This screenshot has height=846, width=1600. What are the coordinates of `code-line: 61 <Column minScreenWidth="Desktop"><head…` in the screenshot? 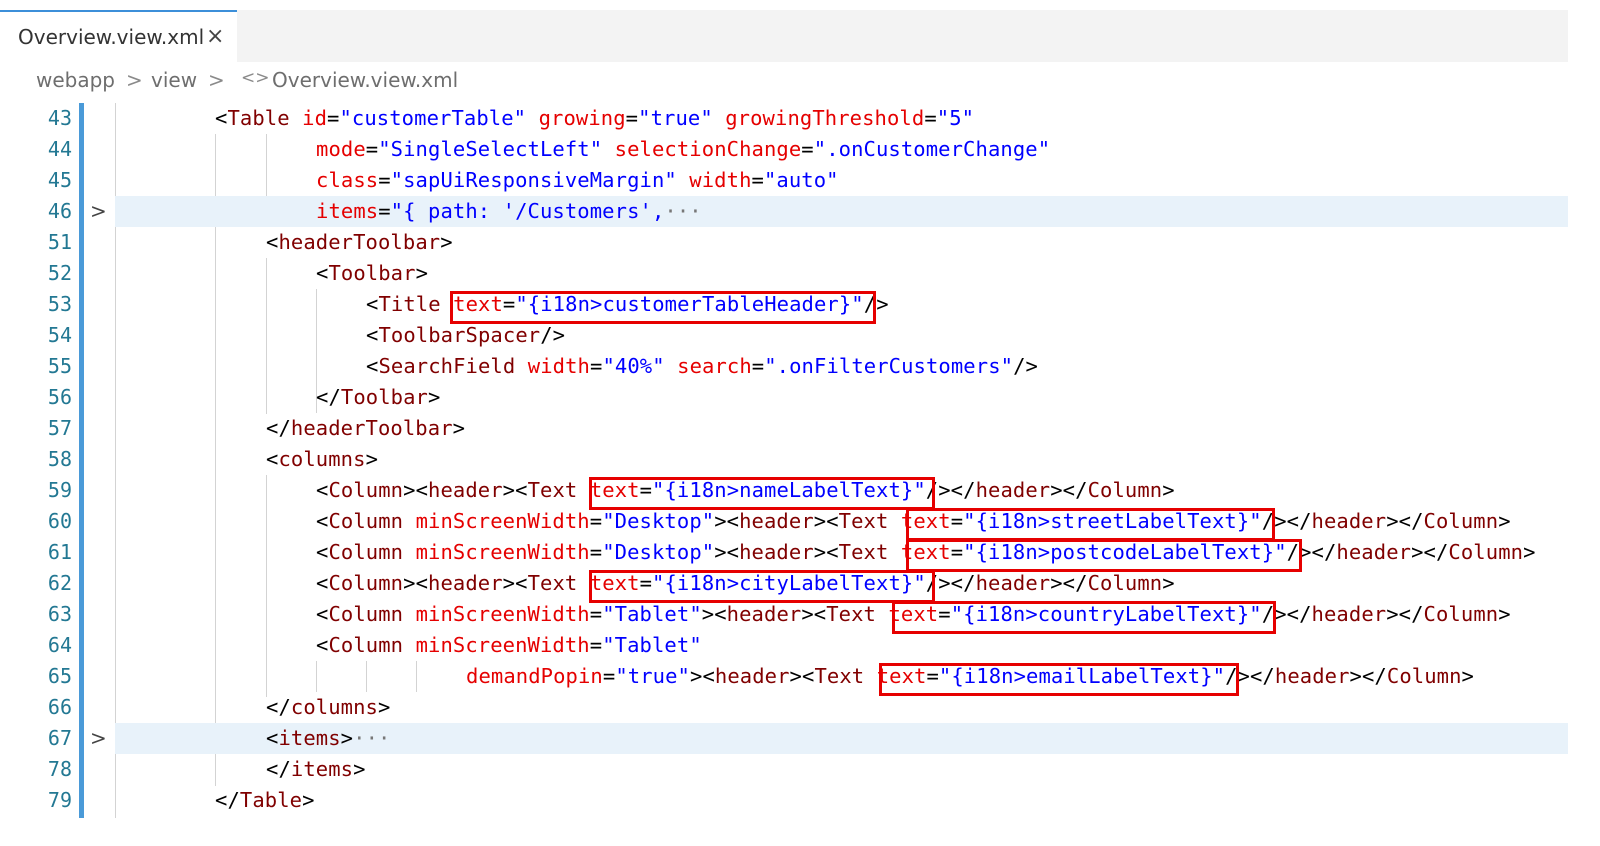 It's located at (784, 552).